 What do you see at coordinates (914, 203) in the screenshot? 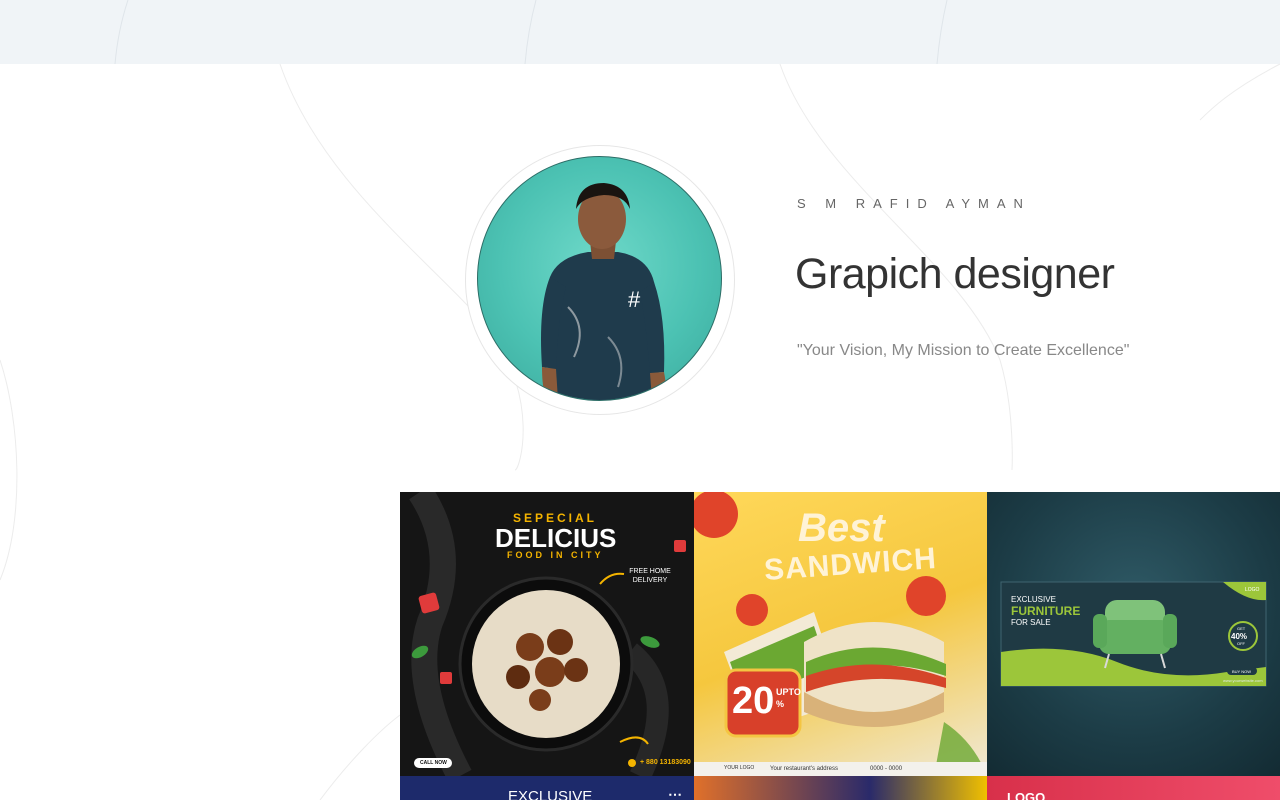
I see `designer-name: S M RAFID AYMAN` at bounding box center [914, 203].